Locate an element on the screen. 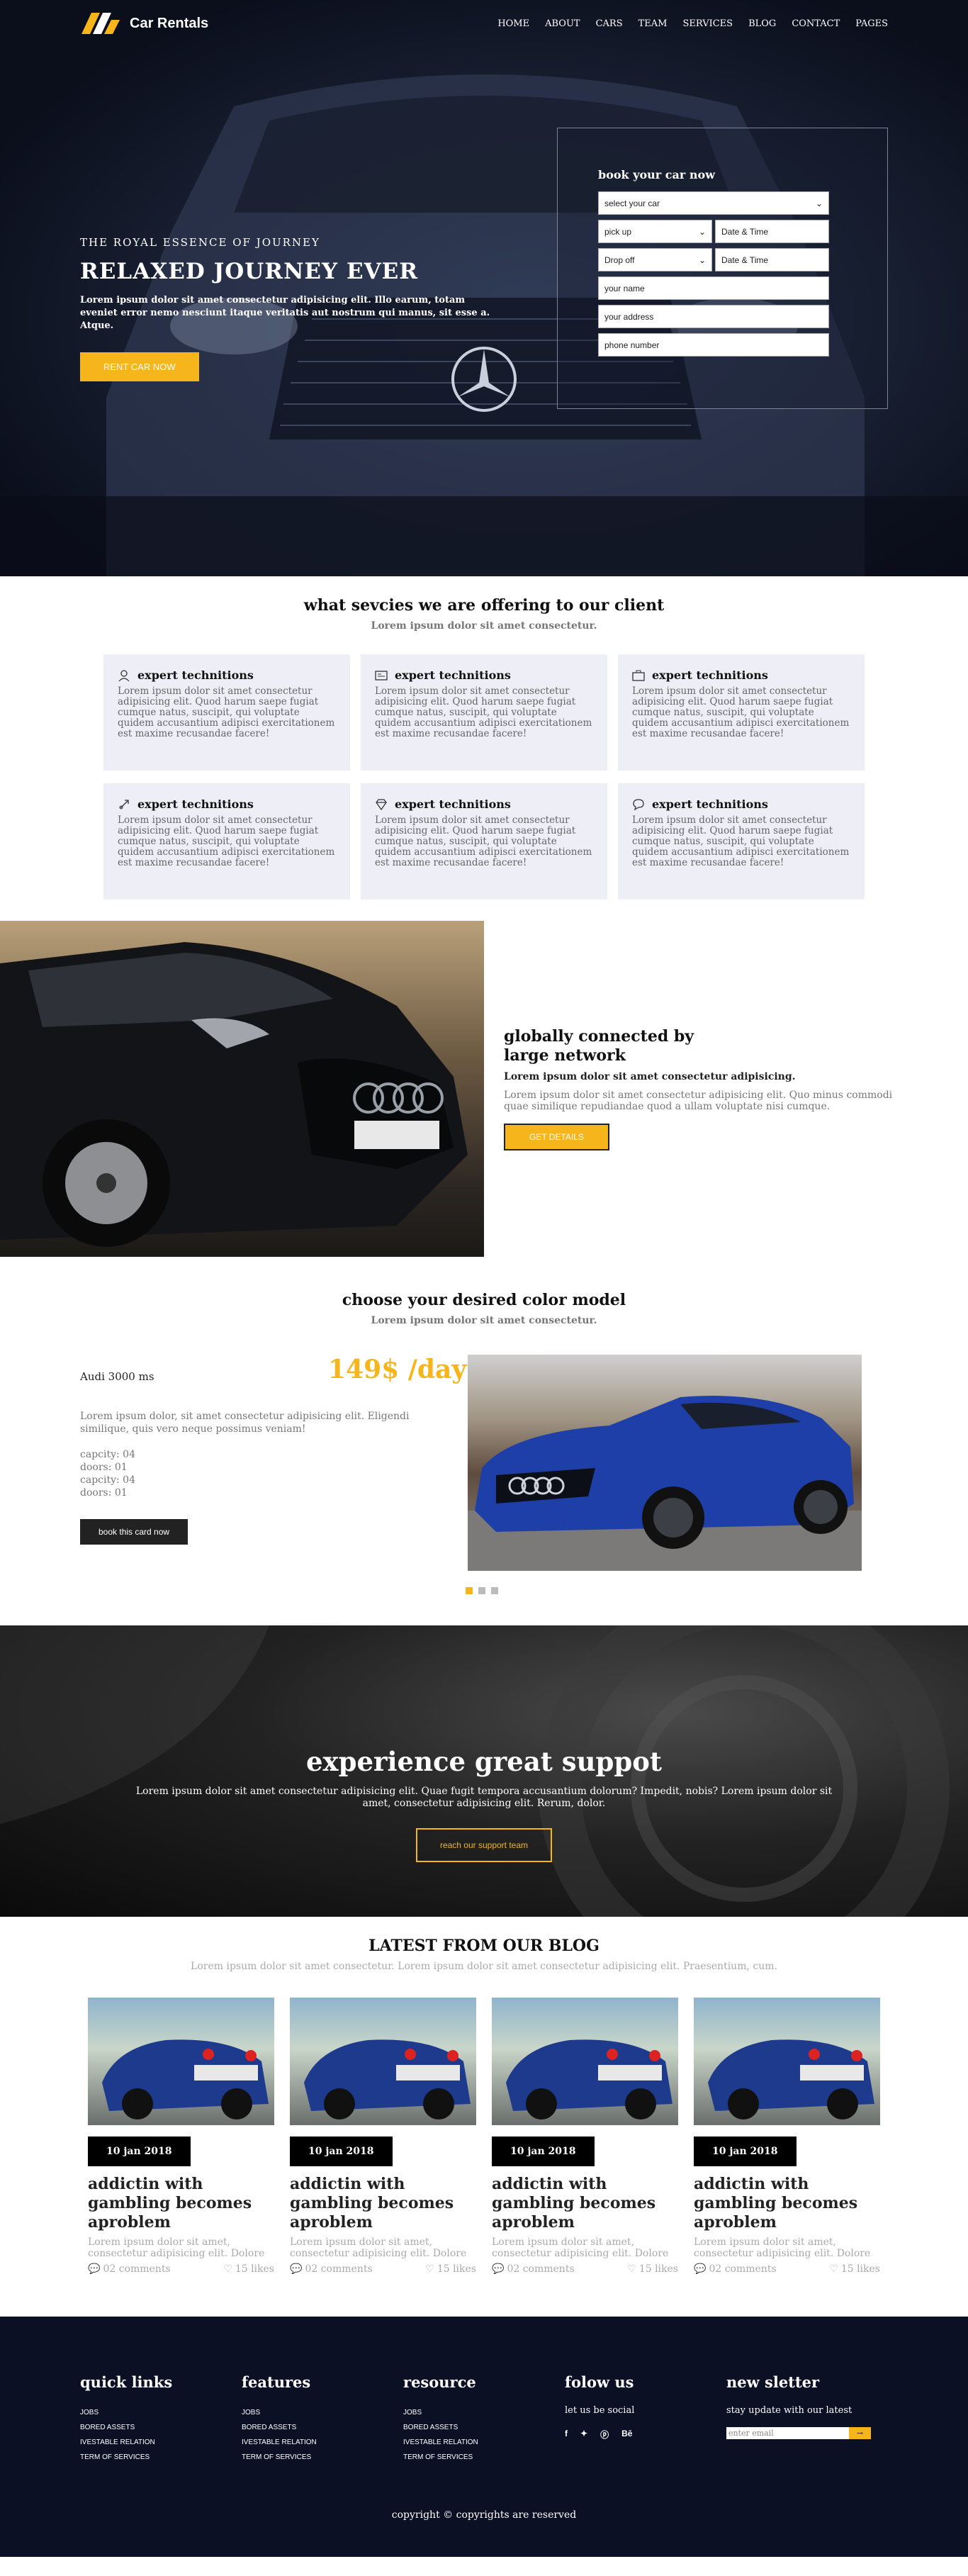 This screenshot has height=2576, width=968. pinterest-icon: ⓟ is located at coordinates (604, 2435).